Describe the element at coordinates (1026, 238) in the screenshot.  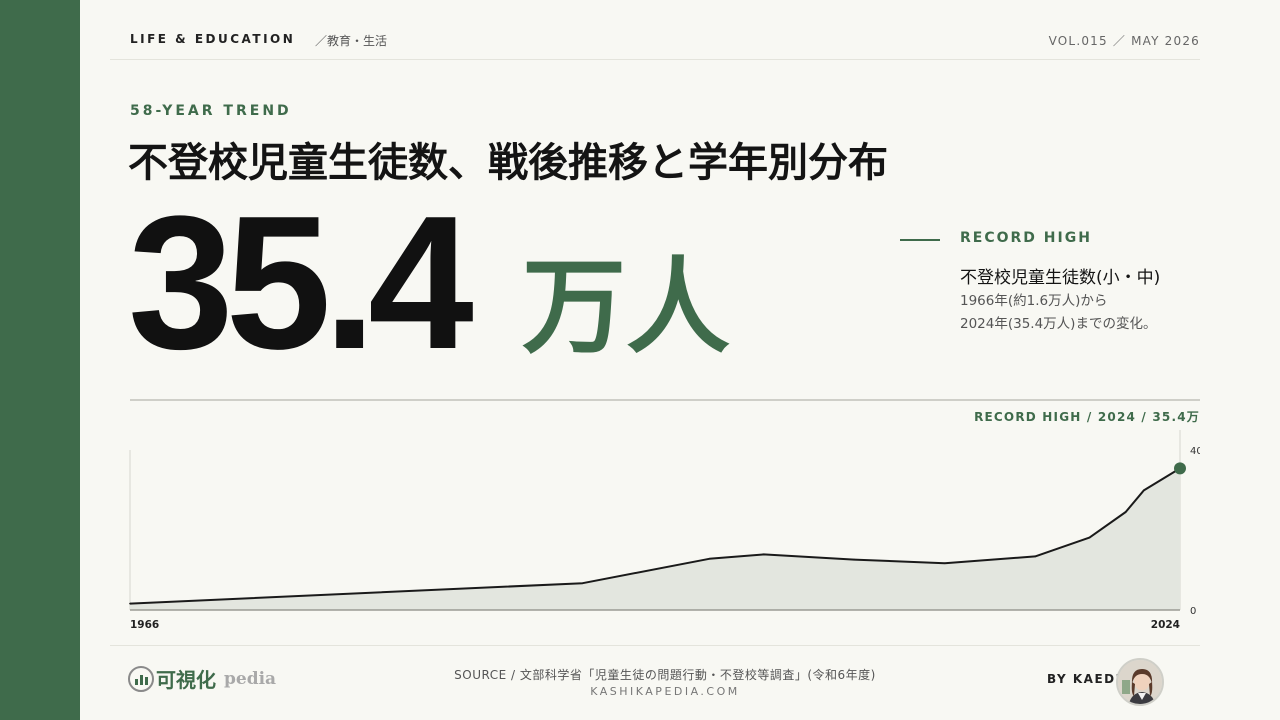
I see `callout-label: RECORD HIGH` at that location.